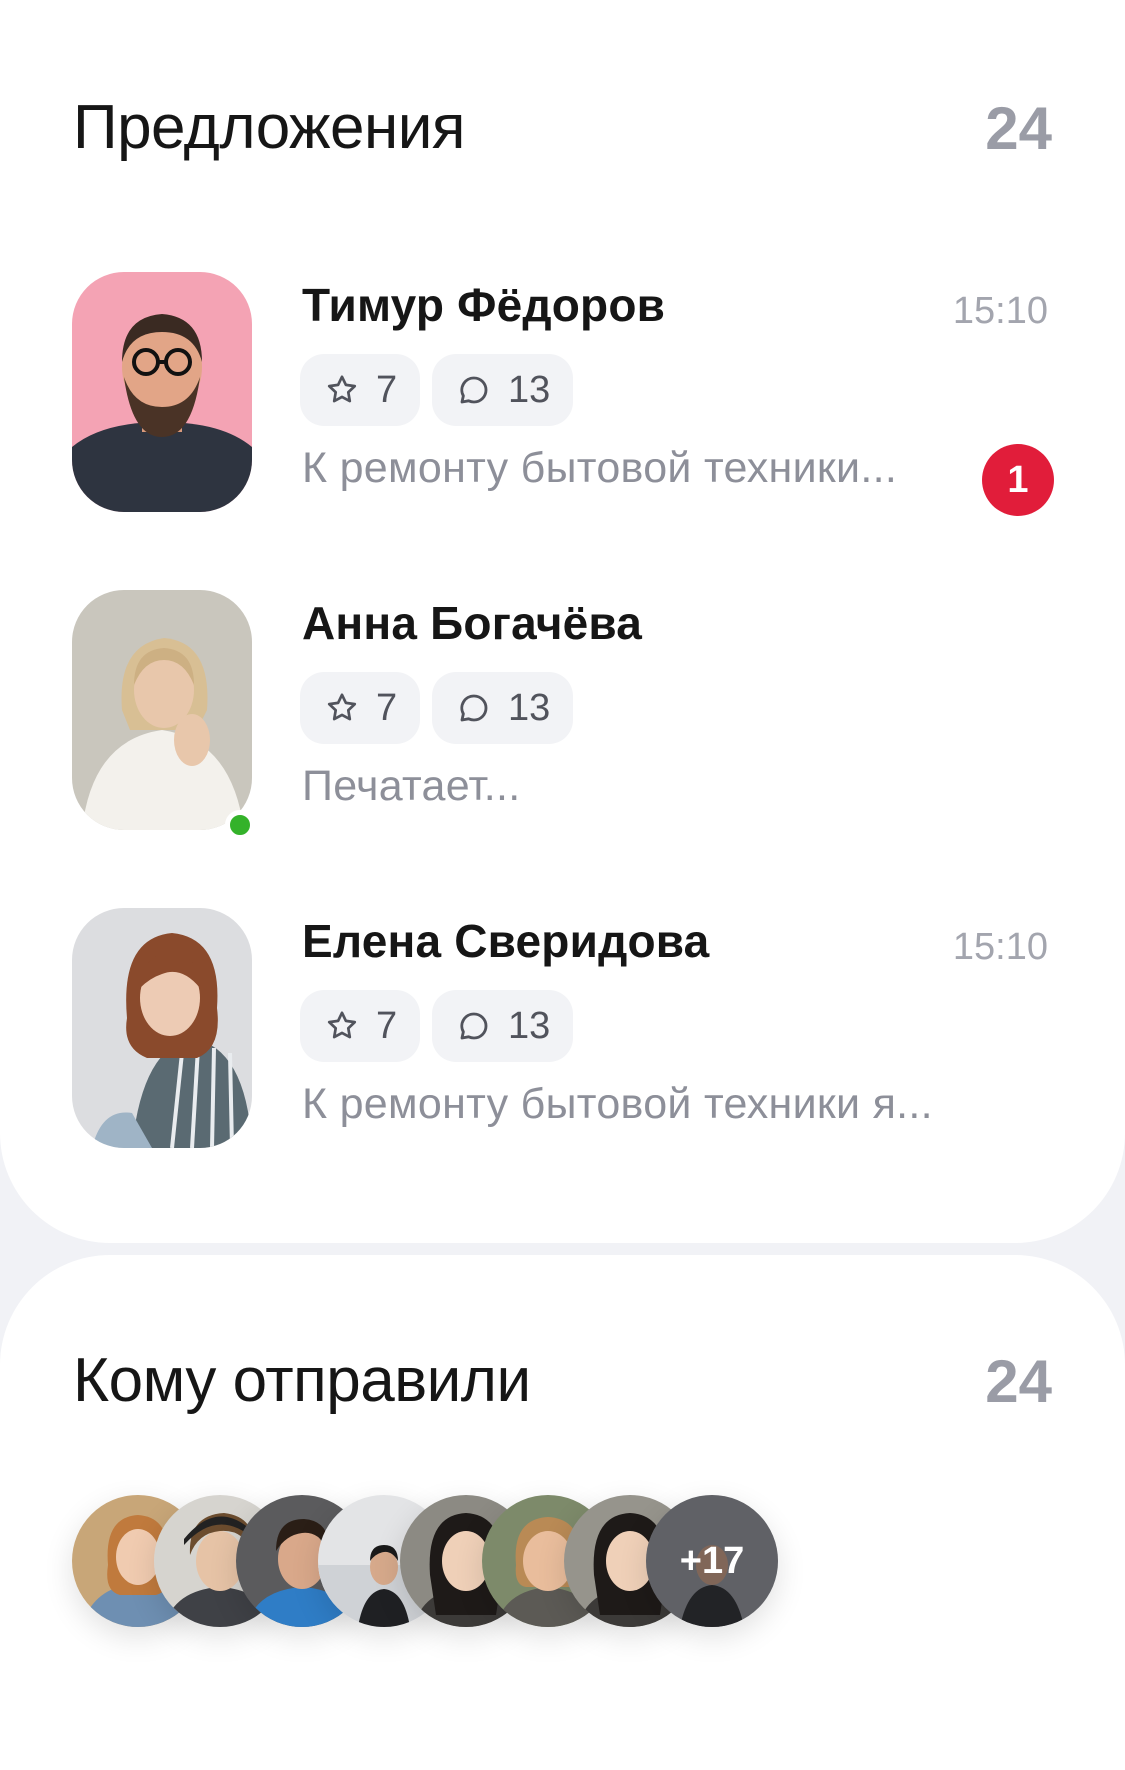 The image size is (1125, 1770). Describe the element at coordinates (1018, 128) in the screenshot. I see `offers-count: 24` at that location.